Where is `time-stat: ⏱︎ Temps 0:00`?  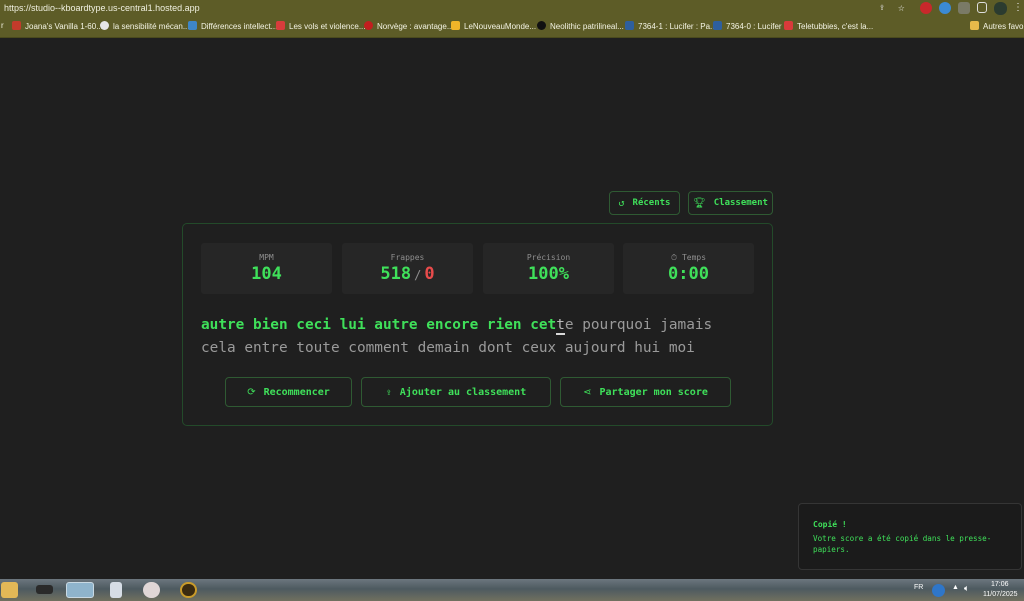
time-stat: ⏱︎ Temps 0:00 is located at coordinates (688, 268).